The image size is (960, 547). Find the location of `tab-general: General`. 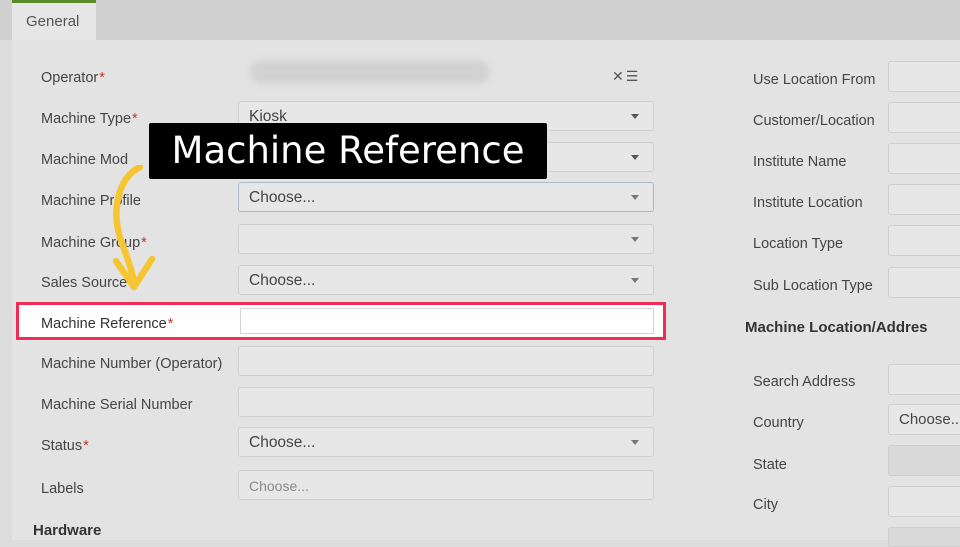

tab-general: General is located at coordinates (54, 20).